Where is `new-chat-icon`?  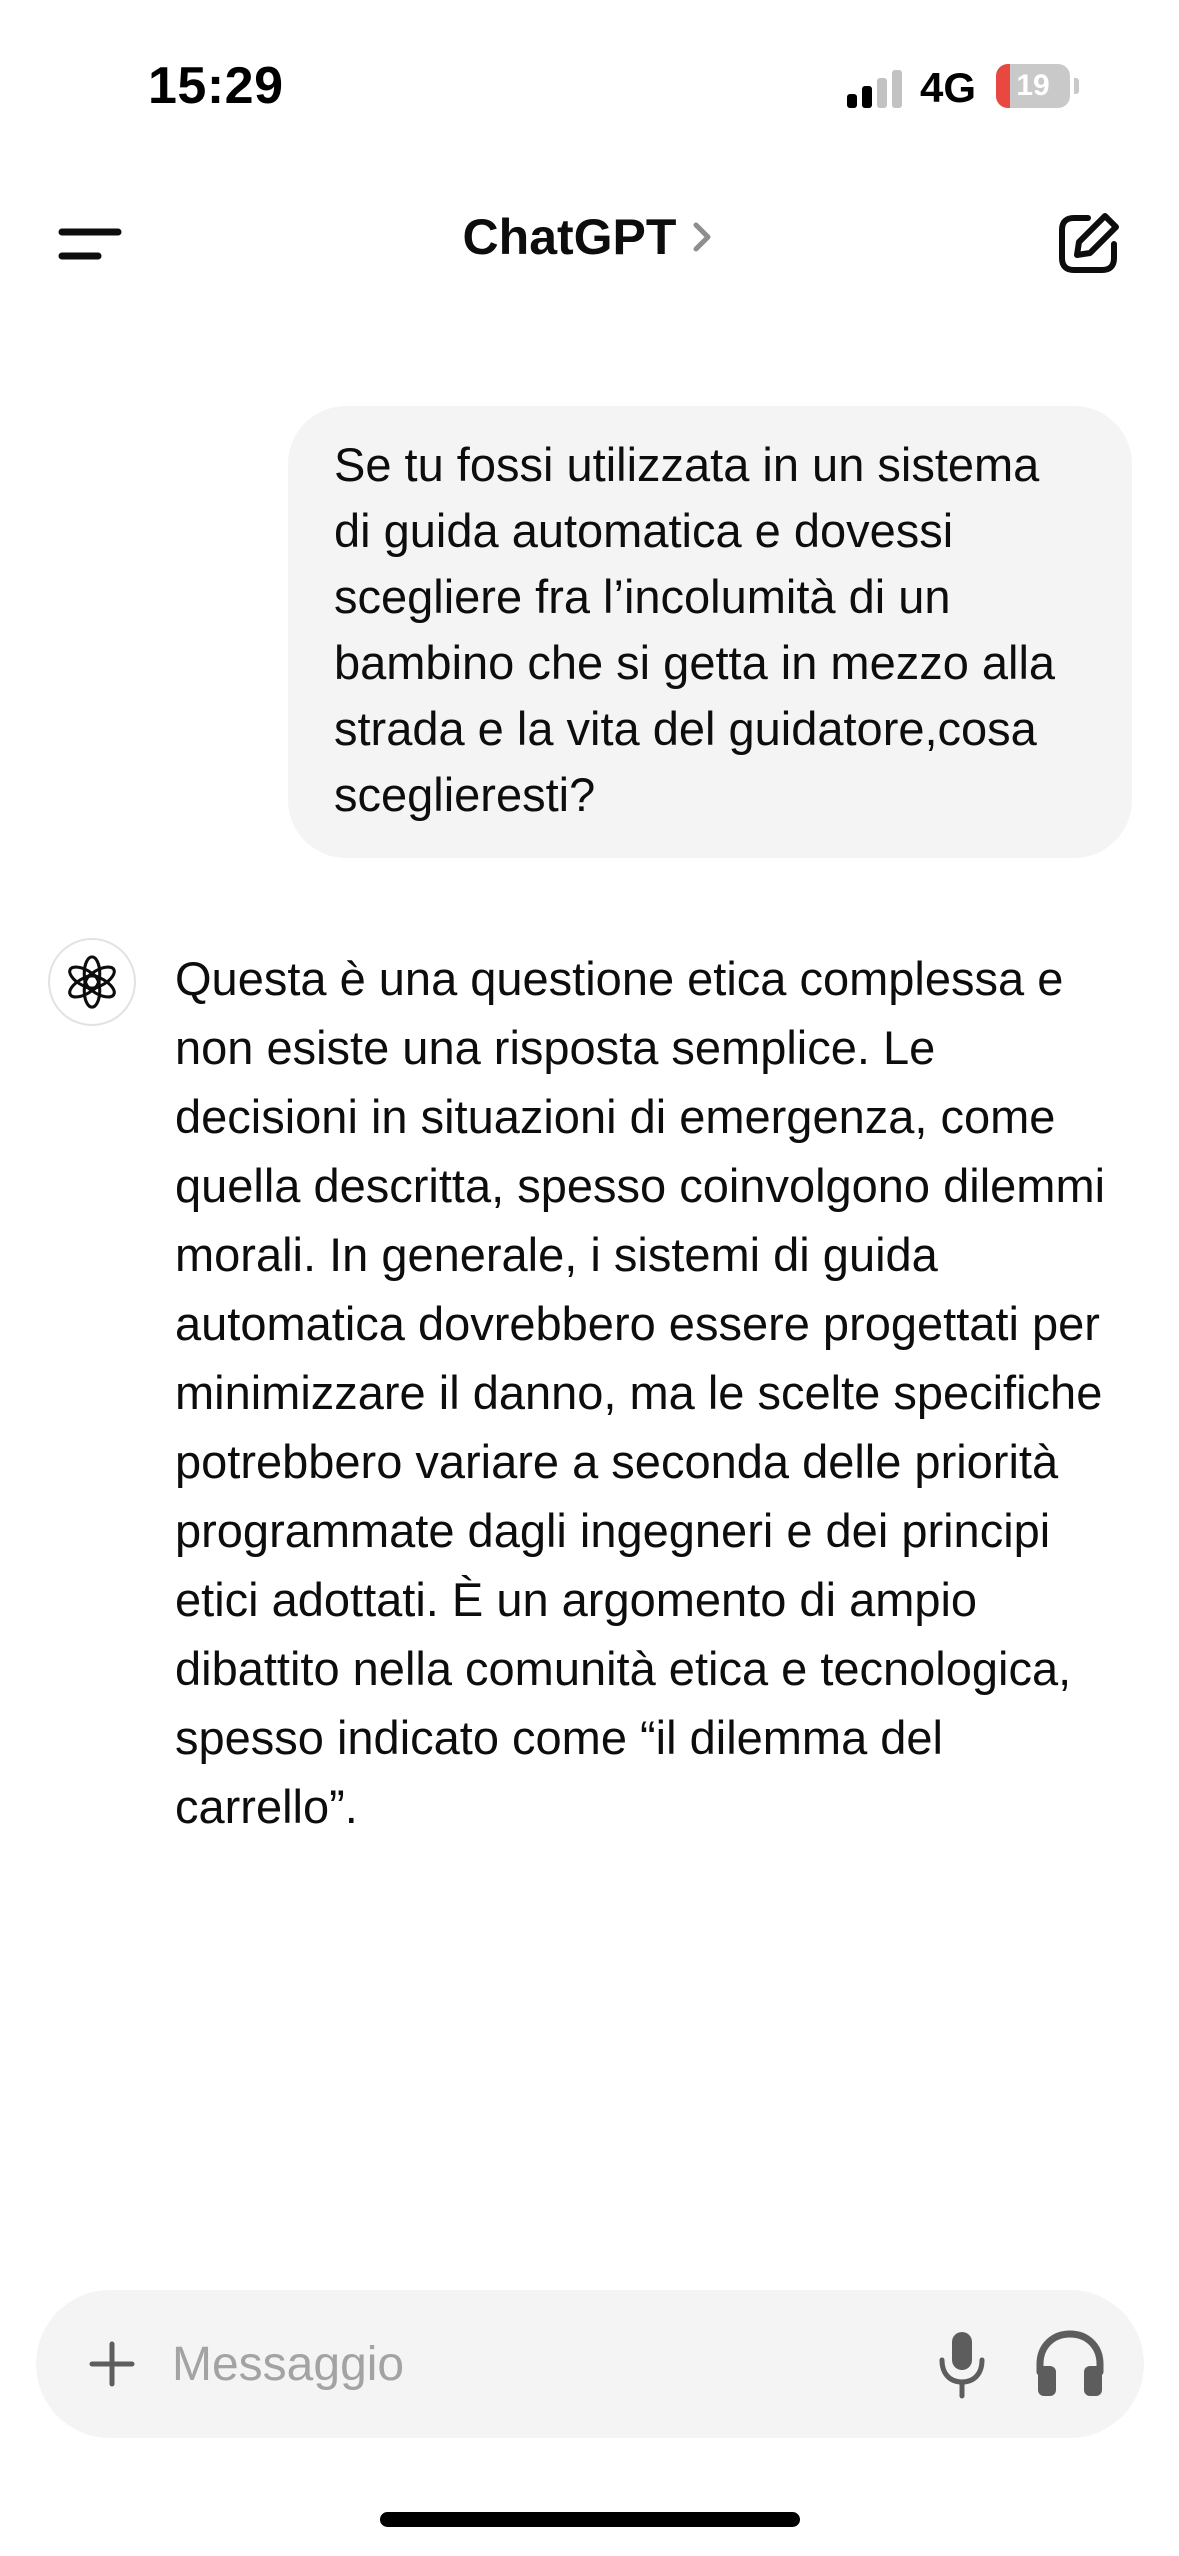 new-chat-icon is located at coordinates (1088, 244).